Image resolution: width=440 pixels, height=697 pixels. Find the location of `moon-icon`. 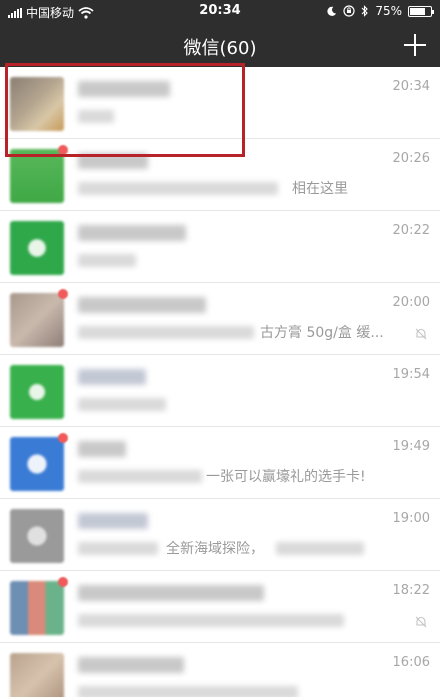

moon-icon is located at coordinates (332, 11).